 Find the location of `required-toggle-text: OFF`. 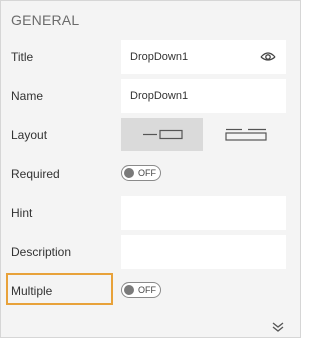

required-toggle-text: OFF is located at coordinates (147, 173).